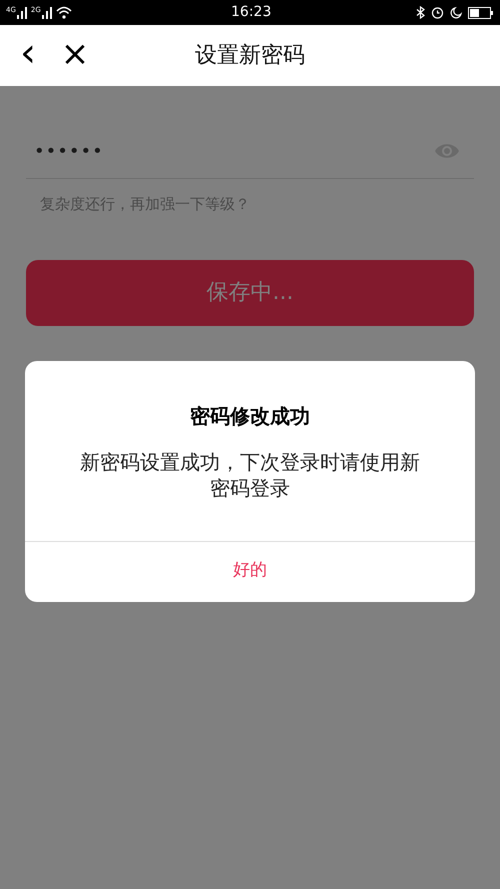 This screenshot has width=500, height=889. I want to click on moon-icon, so click(456, 12).